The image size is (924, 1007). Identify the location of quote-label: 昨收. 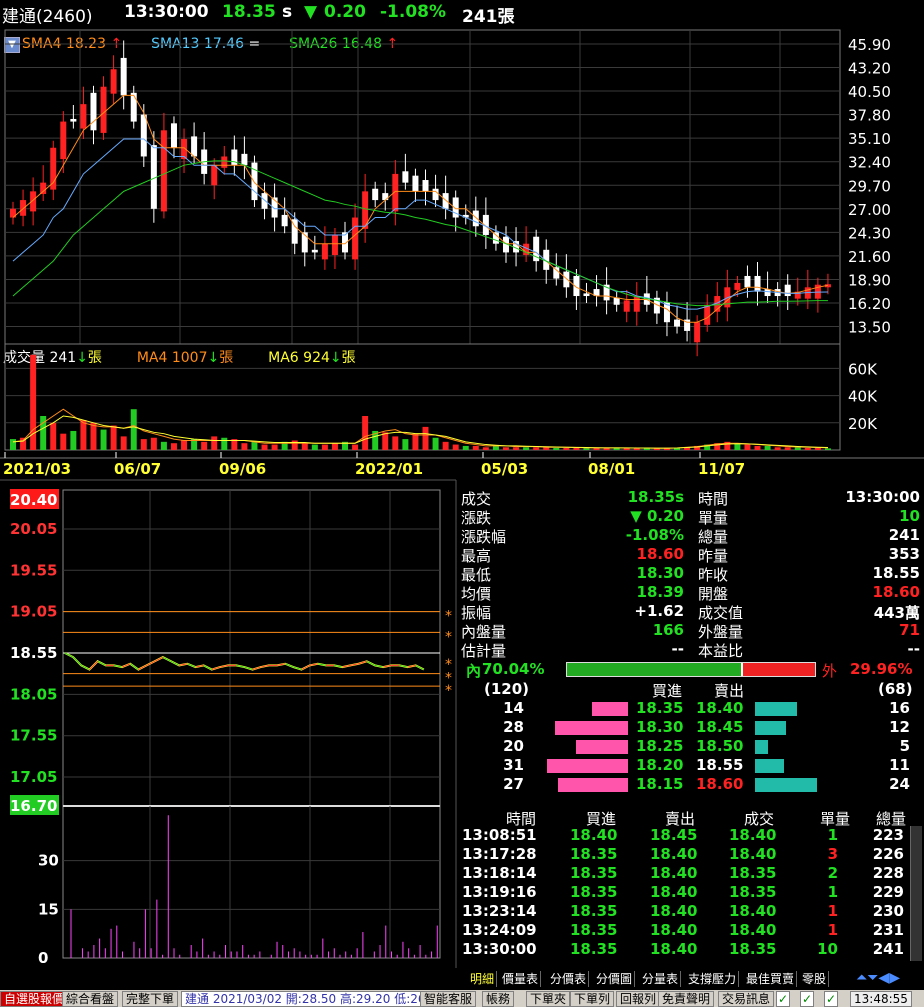
(713, 575).